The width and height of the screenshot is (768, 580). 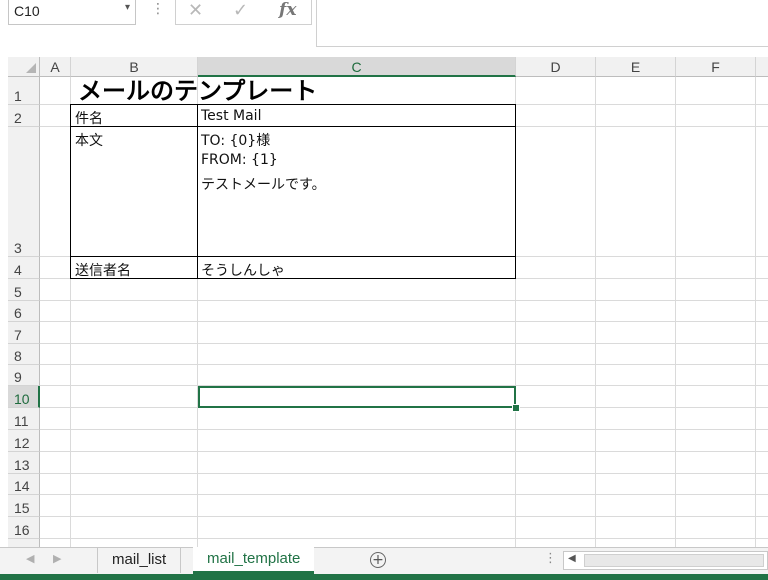 What do you see at coordinates (103, 270) in the screenshot?
I see `cell-b4: 送信者名` at bounding box center [103, 270].